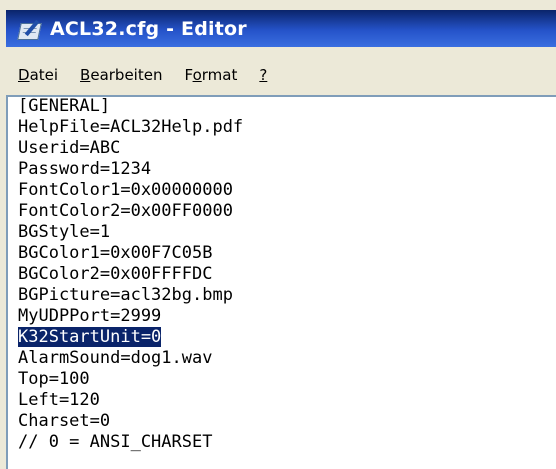 The width and height of the screenshot is (556, 469). What do you see at coordinates (38, 75) in the screenshot?
I see `menu-datei: Datei` at bounding box center [38, 75].